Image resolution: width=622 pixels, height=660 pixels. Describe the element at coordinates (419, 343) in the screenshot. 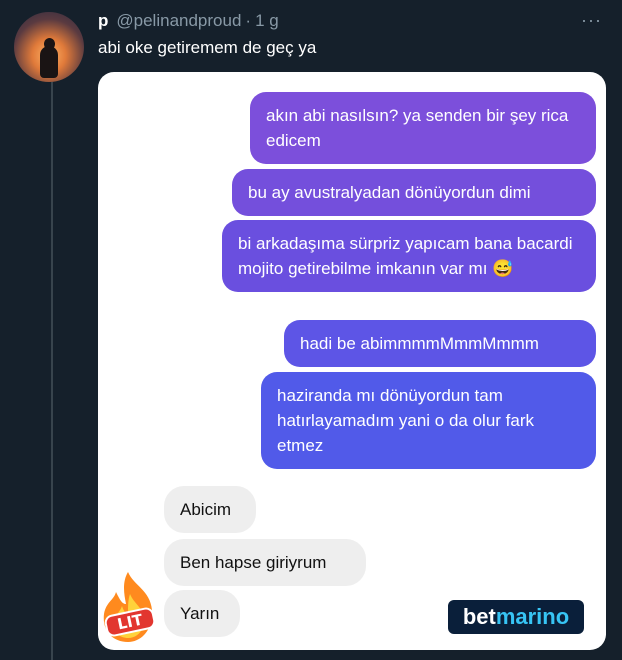

I see `message-text: hadi be abimmmmMmmMmmm` at that location.